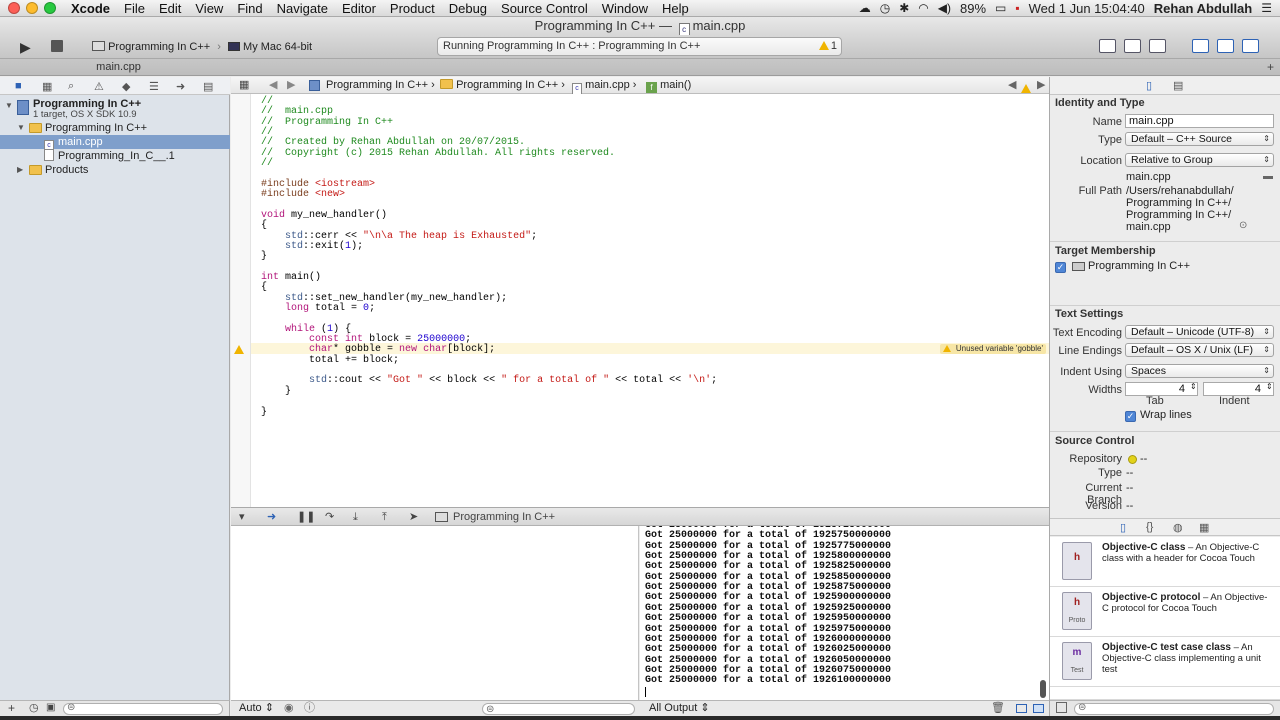  Describe the element at coordinates (239, 349) in the screenshot. I see `gutter-warning-icon` at that location.